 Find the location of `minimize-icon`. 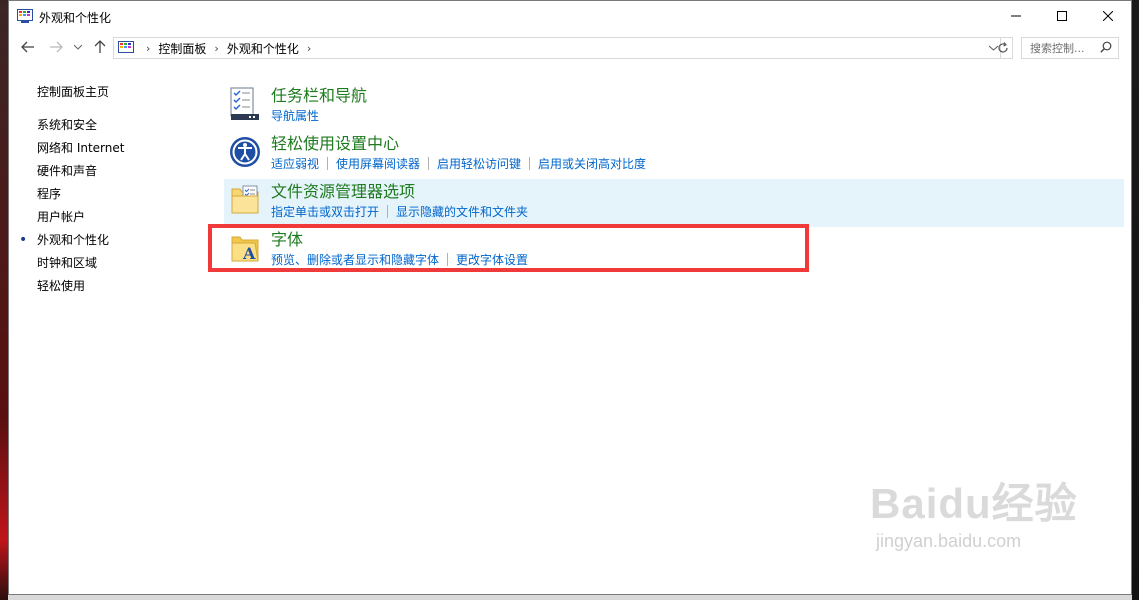

minimize-icon is located at coordinates (1016, 16).